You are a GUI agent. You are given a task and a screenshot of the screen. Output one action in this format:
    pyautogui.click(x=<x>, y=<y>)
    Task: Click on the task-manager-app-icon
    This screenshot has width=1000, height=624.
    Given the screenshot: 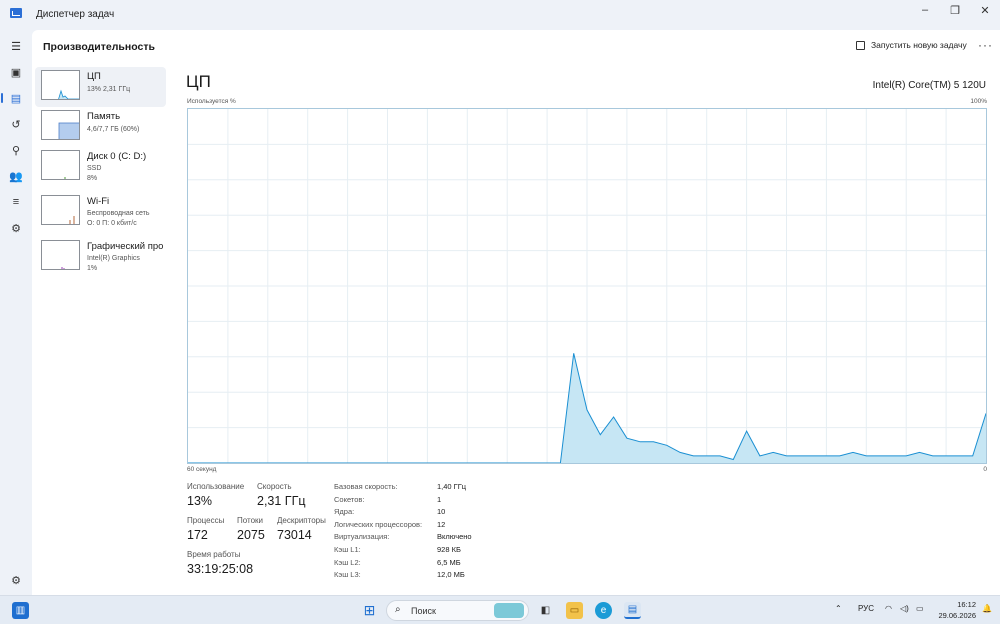 What is the action you would take?
    pyautogui.click(x=16, y=13)
    